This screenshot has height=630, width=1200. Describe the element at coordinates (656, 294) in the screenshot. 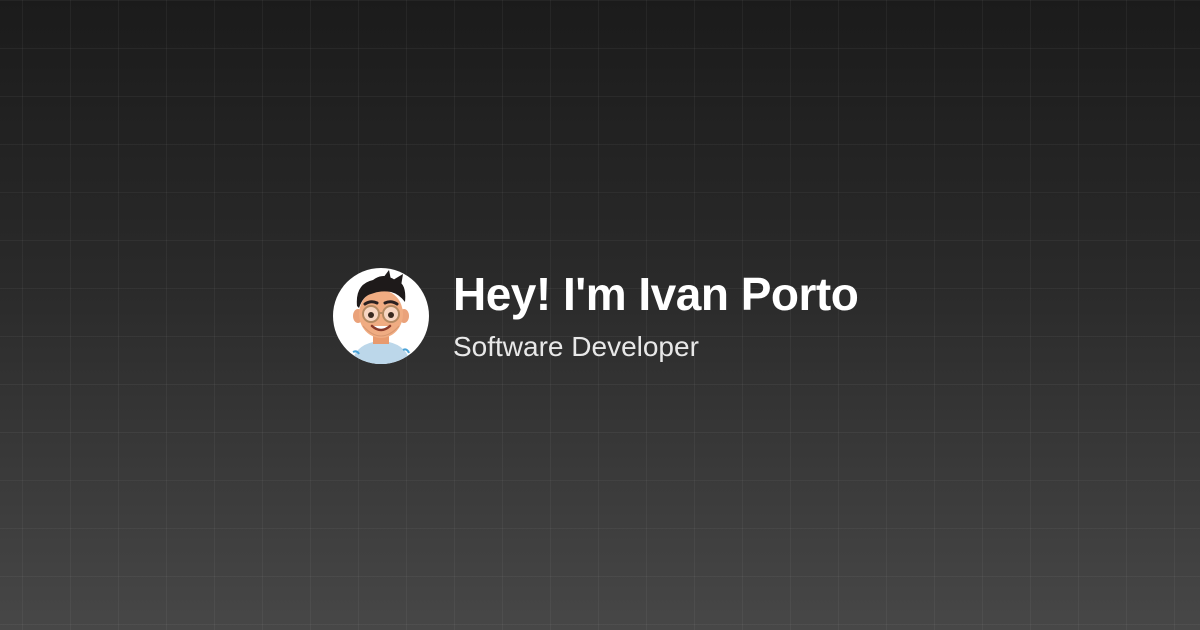

I see `page-title: Hey! I'm Ivan Porto` at that location.